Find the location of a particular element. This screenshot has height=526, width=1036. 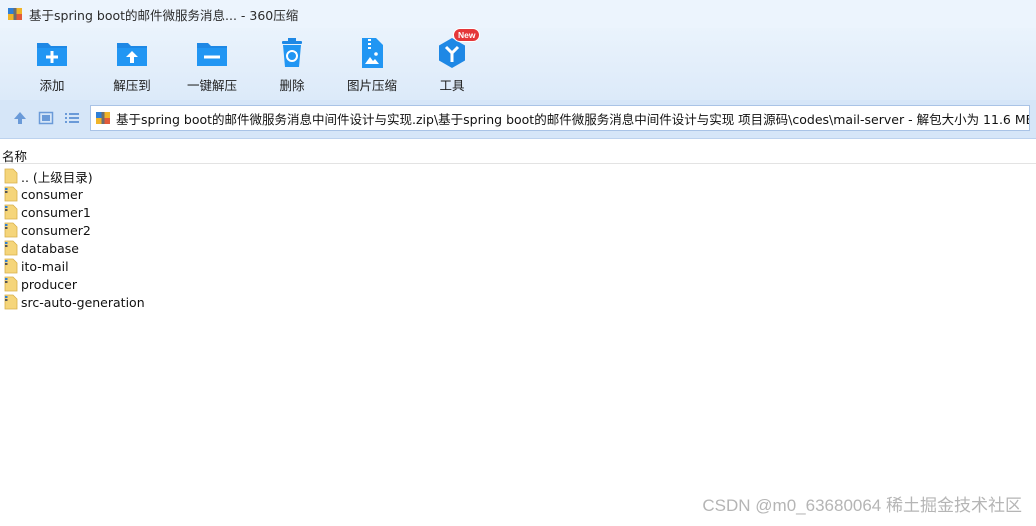

tools-icon-wrap: New is located at coordinates (458, 49).